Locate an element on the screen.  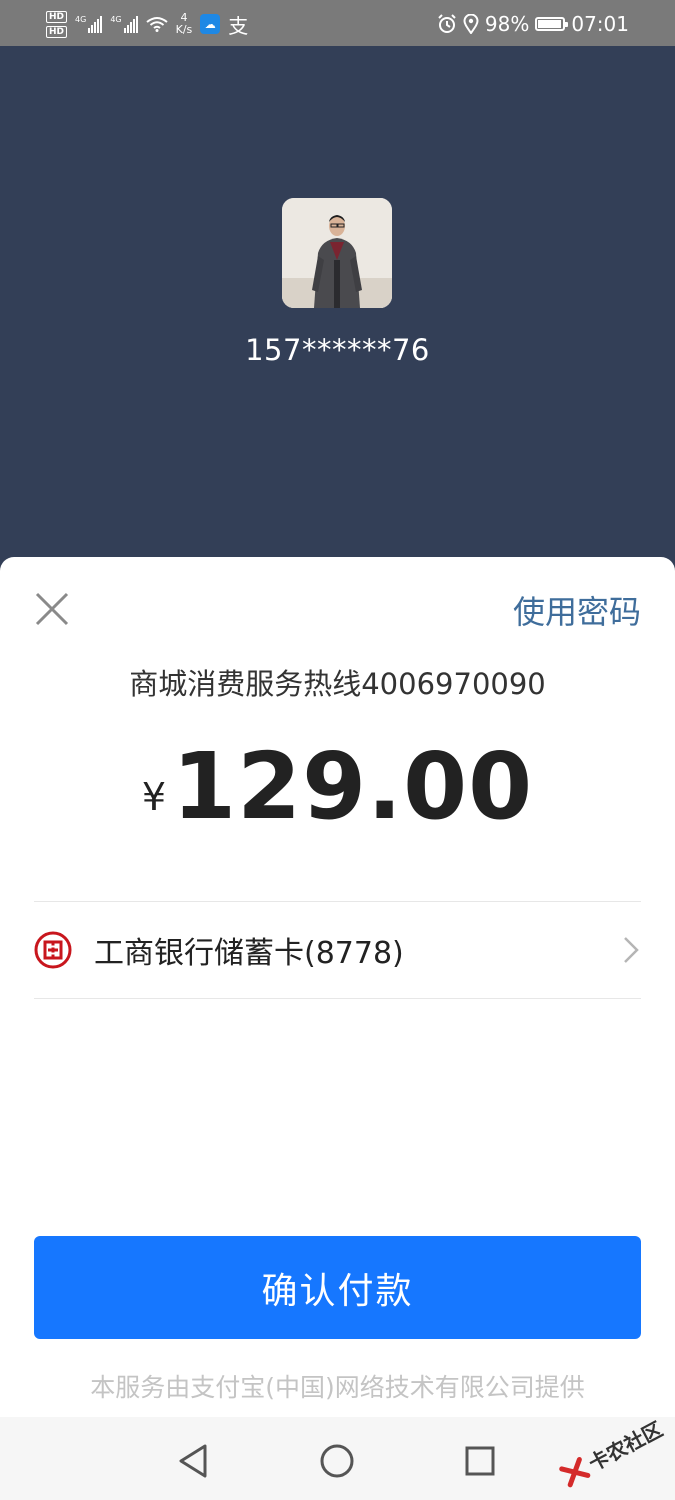
payment-method-row: 工商银行储蓄卡(8778) is located at coordinates (337, 950).